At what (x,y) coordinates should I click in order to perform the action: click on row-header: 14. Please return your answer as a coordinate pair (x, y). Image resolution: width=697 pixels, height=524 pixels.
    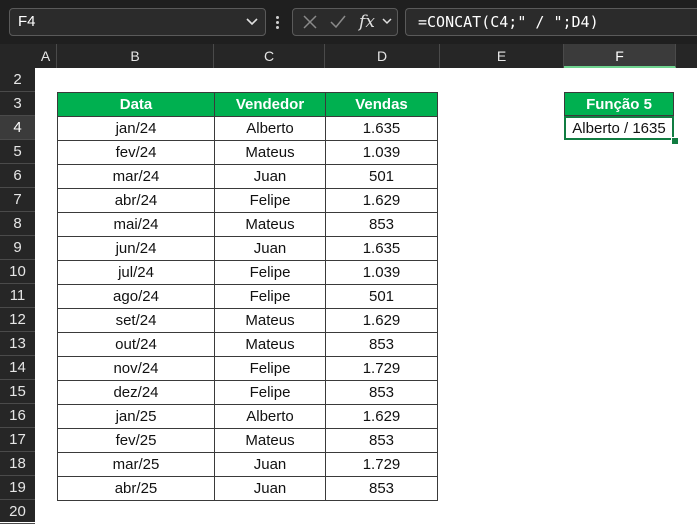
    Looking at the image, I should click on (17, 368).